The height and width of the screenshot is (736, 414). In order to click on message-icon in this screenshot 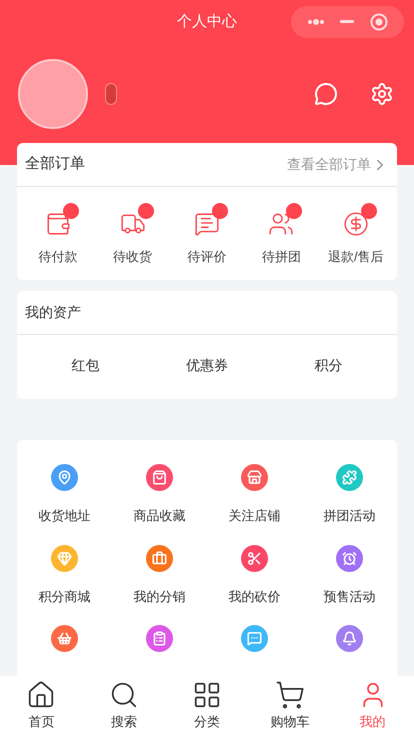, I will do `click(326, 94)`.